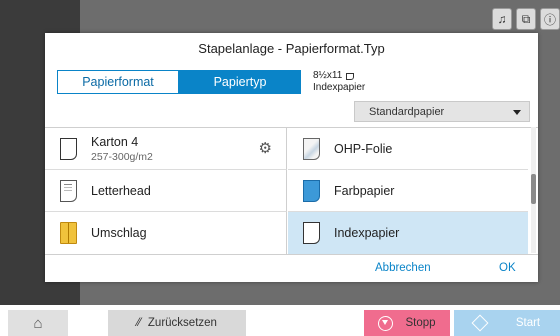  What do you see at coordinates (68, 190) in the screenshot?
I see `letterhead-icon` at bounding box center [68, 190].